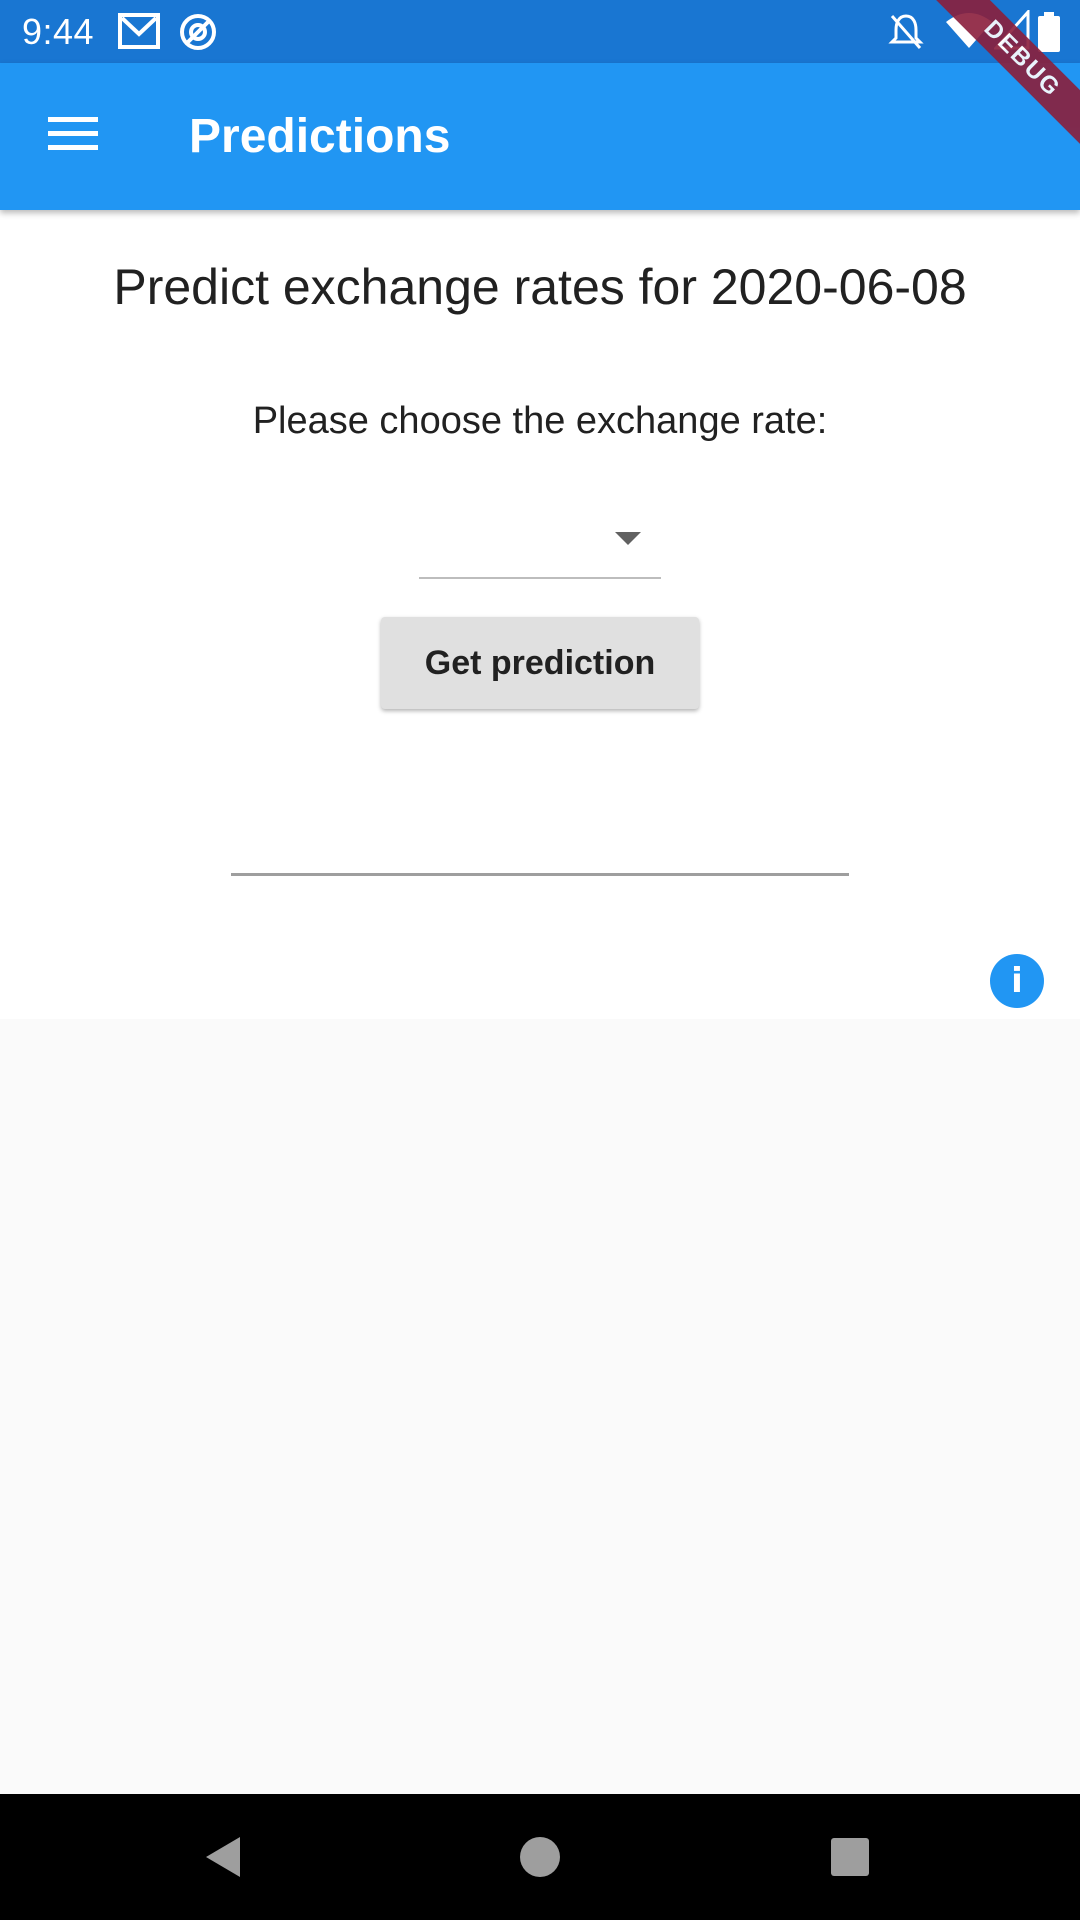 The width and height of the screenshot is (1080, 1920). Describe the element at coordinates (540, 843) in the screenshot. I see `prediction-result-field` at that location.